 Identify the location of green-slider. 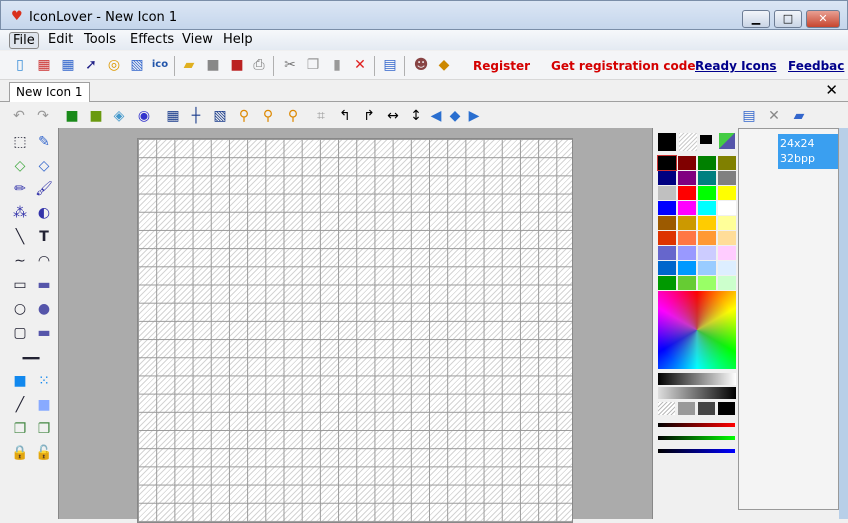
(696, 438).